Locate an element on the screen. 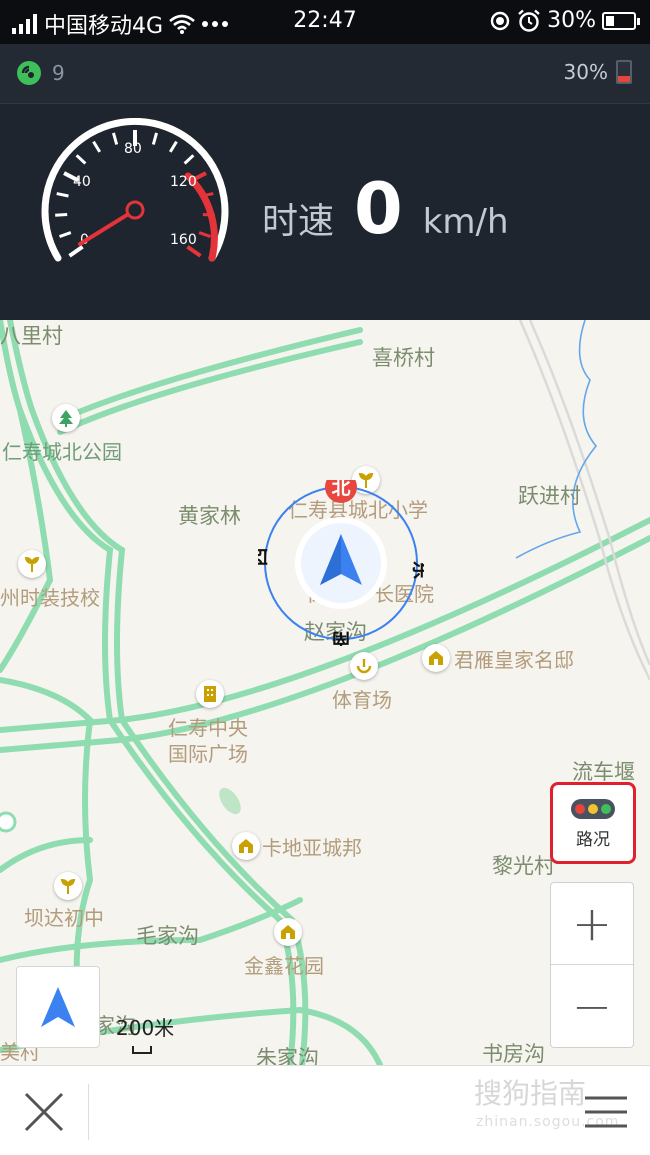  map-label-shufanggou: 书房沟 is located at coordinates (513, 1053).